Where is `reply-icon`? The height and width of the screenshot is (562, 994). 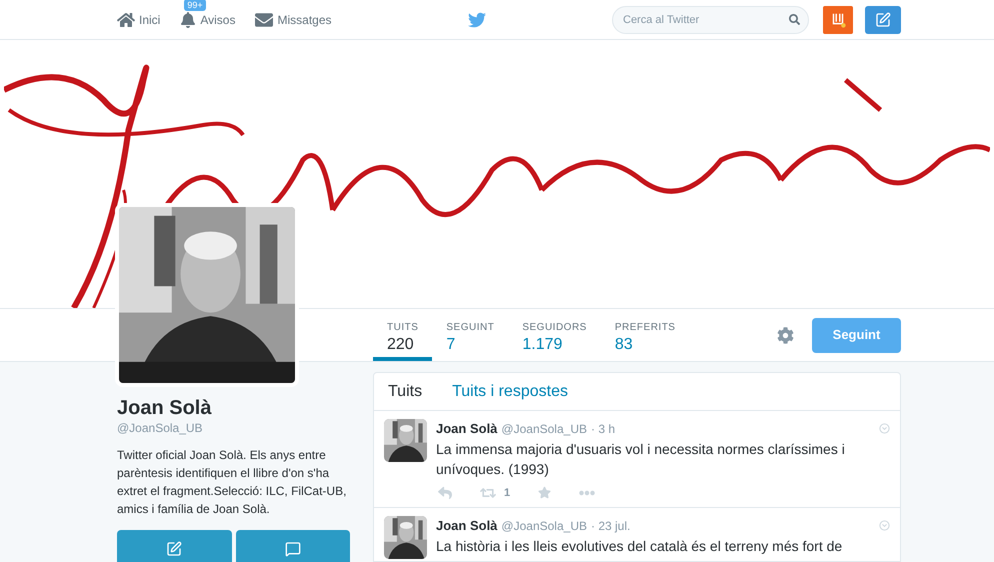
reply-icon is located at coordinates (445, 493).